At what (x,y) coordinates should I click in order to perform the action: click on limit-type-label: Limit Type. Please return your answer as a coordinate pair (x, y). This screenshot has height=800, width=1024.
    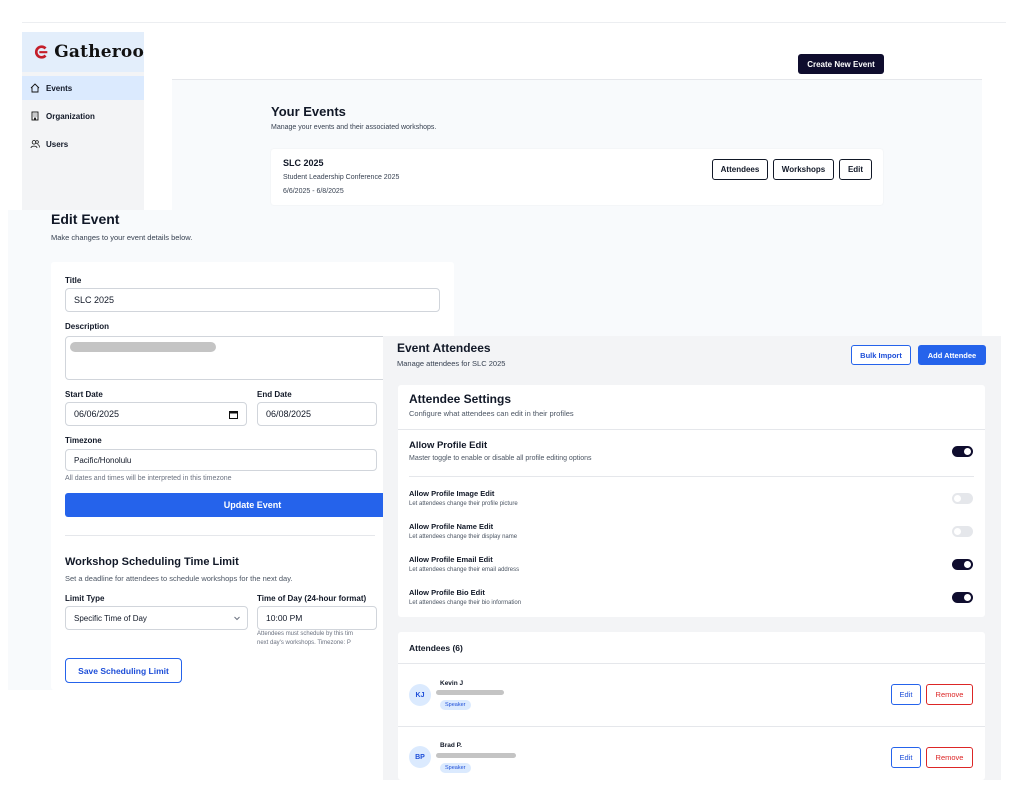
    Looking at the image, I should click on (85, 598).